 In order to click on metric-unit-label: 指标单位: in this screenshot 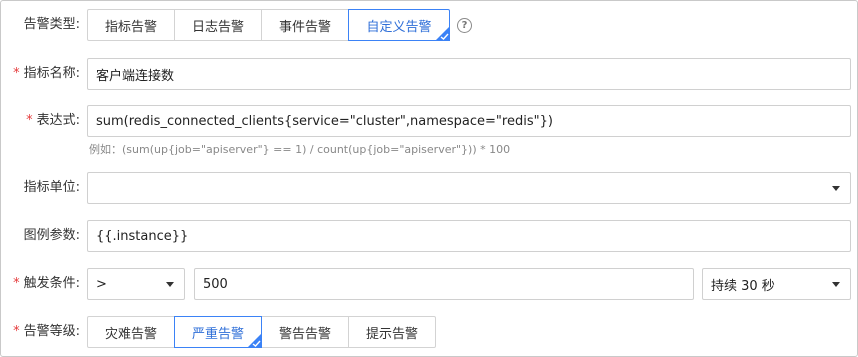, I will do `click(51, 187)`.